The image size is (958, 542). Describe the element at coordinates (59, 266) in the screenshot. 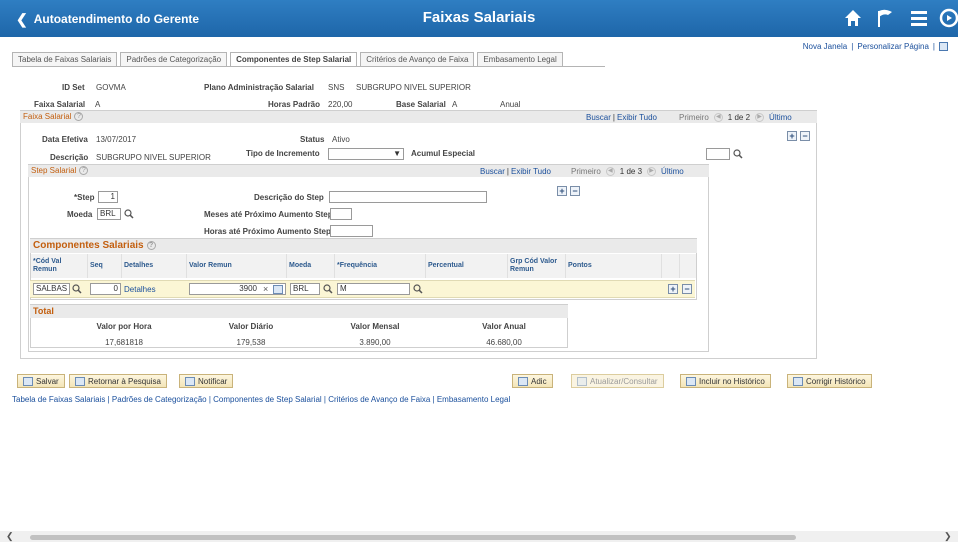

I see `column-header: *Cód Val Remun` at that location.